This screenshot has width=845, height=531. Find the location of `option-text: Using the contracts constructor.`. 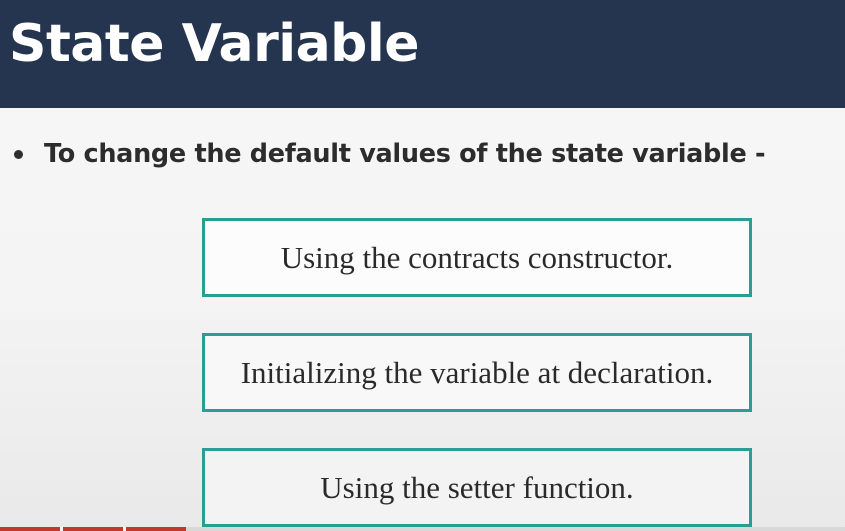

option-text: Using the contracts constructor. is located at coordinates (477, 257).